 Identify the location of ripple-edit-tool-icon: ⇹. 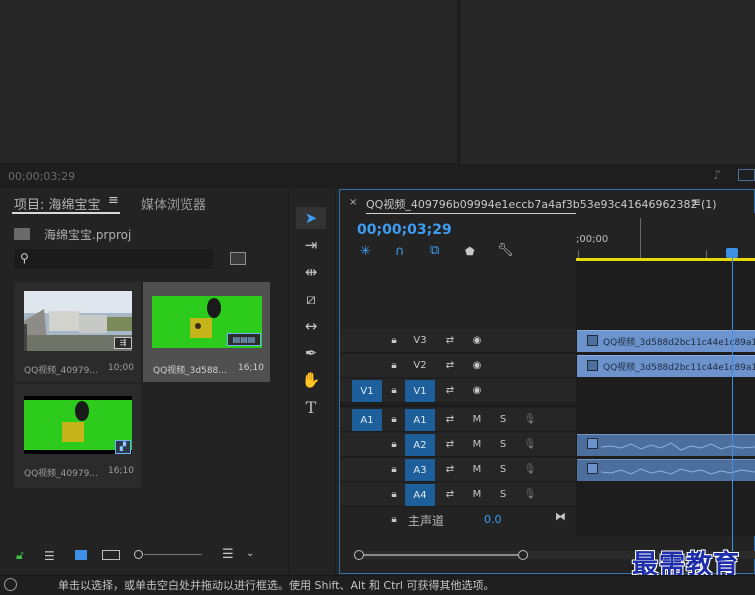
(311, 272).